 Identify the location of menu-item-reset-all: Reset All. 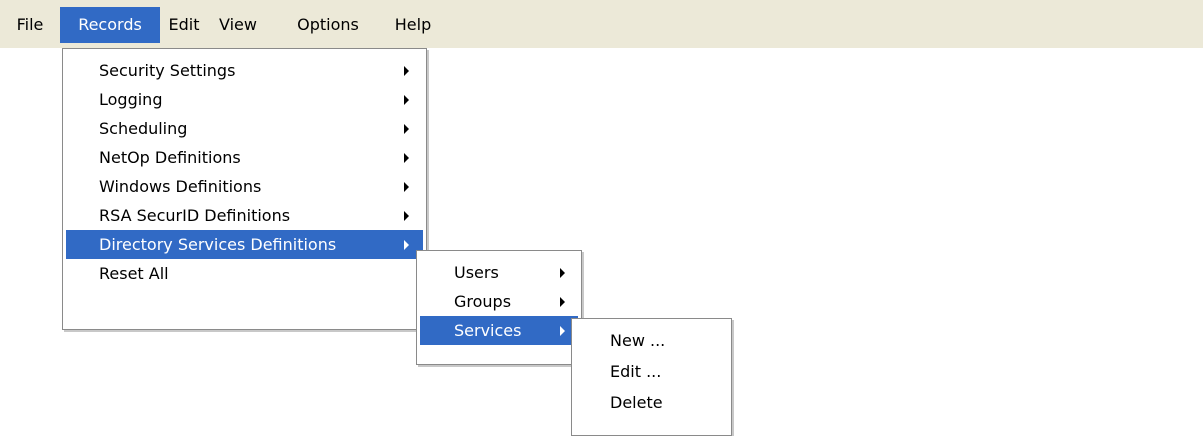
(244, 273).